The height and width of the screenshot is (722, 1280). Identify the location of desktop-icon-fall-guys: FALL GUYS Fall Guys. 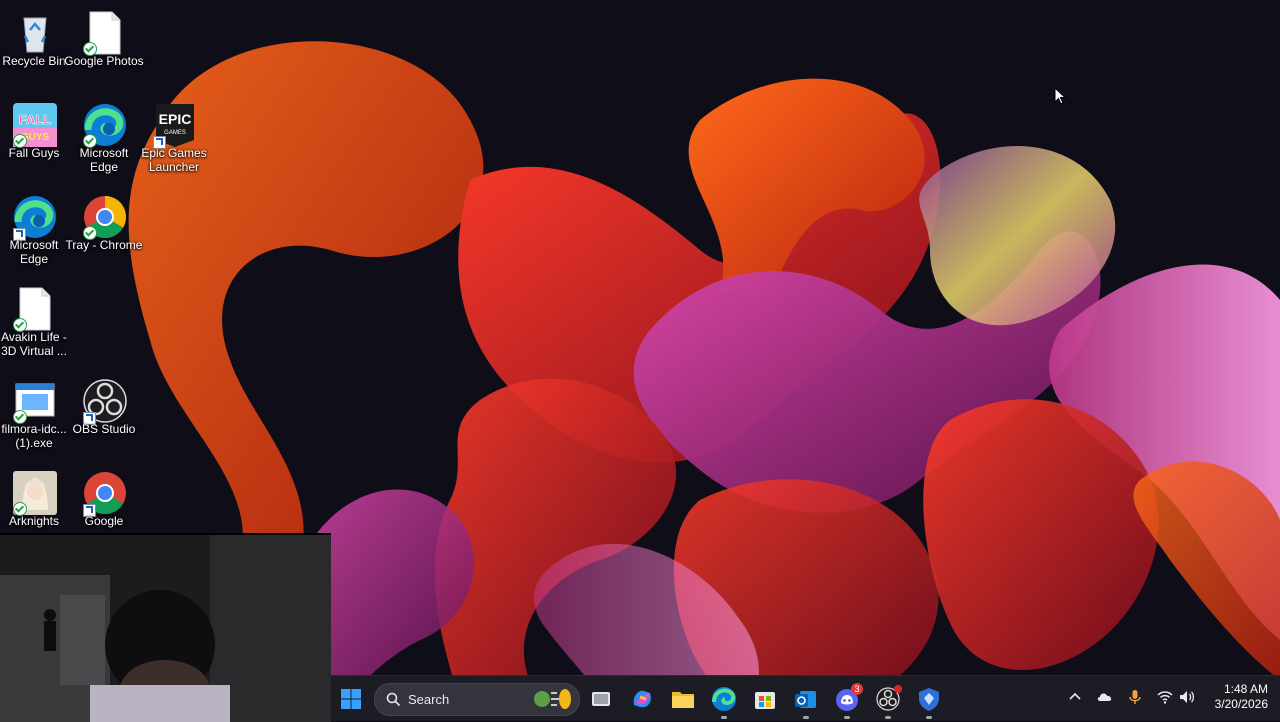
(34, 139).